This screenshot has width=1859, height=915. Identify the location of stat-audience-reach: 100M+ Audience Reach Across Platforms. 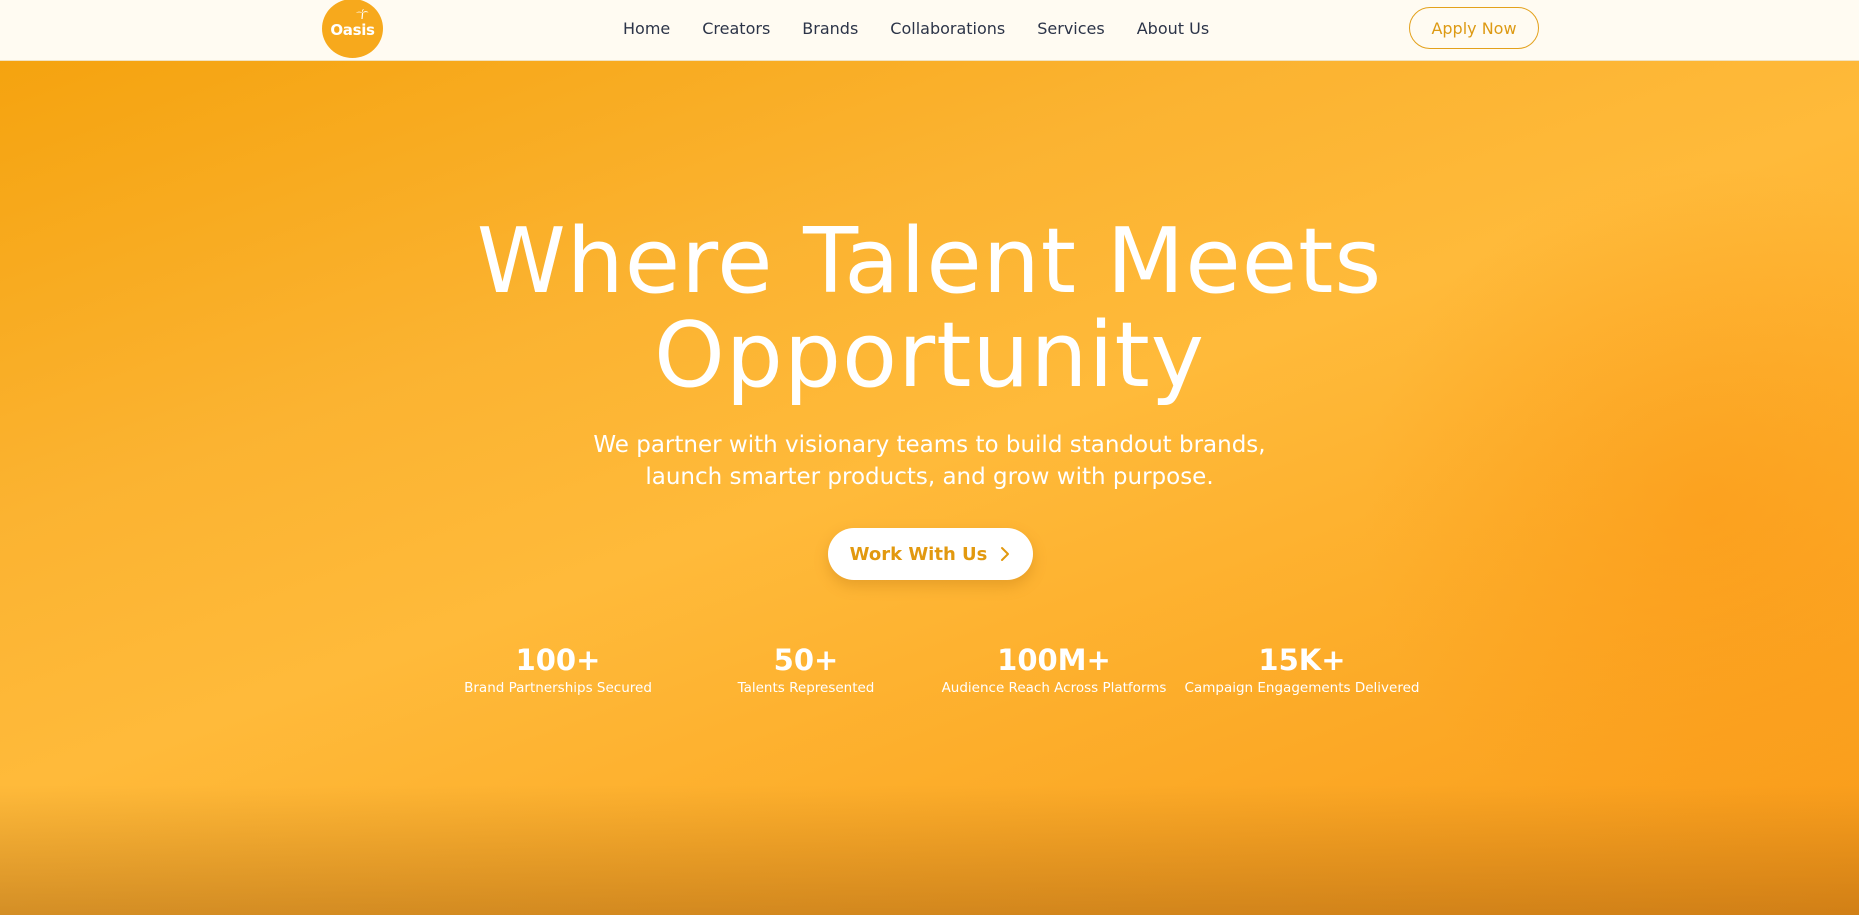
(1054, 670).